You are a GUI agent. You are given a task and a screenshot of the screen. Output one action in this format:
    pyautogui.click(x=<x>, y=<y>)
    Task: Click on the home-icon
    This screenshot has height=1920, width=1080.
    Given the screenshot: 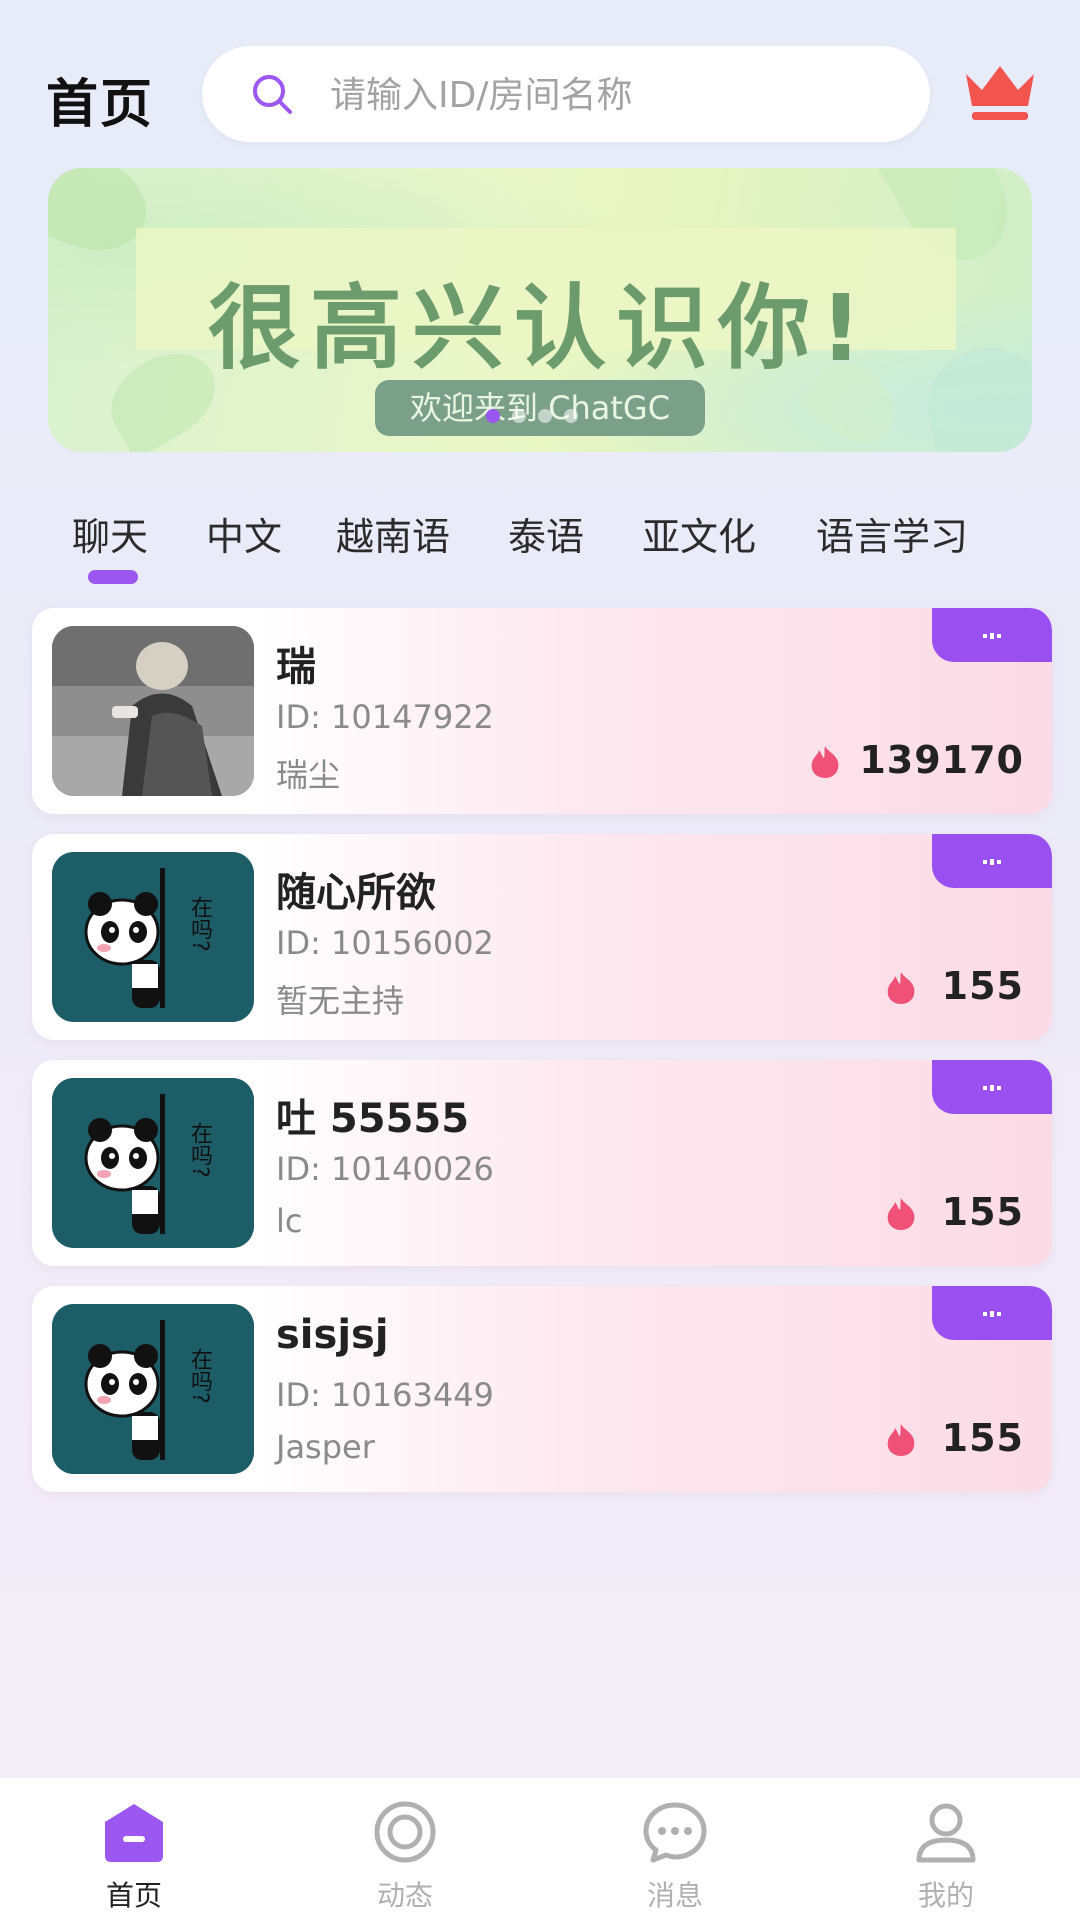 What is the action you would take?
    pyautogui.click(x=134, y=1833)
    